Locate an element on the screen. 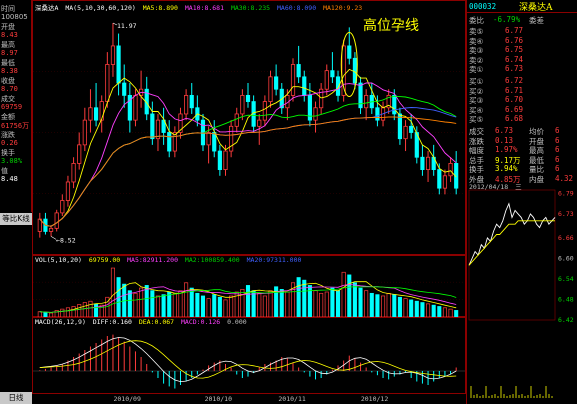 The height and width of the screenshot is (404, 577). vol-ma10: MA2:100859.400 is located at coordinates (212, 260).